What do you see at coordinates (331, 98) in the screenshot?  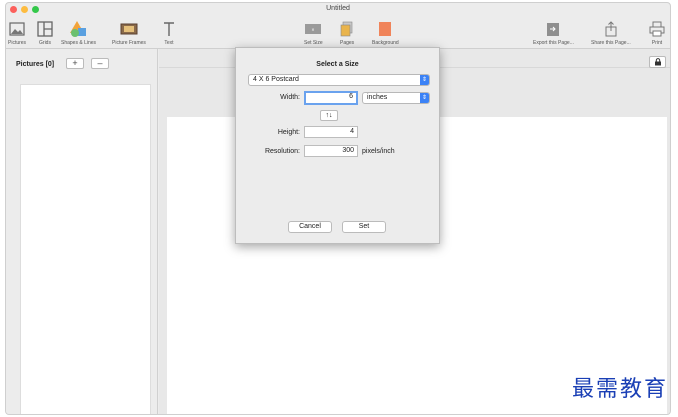 I see `width-field: 6` at bounding box center [331, 98].